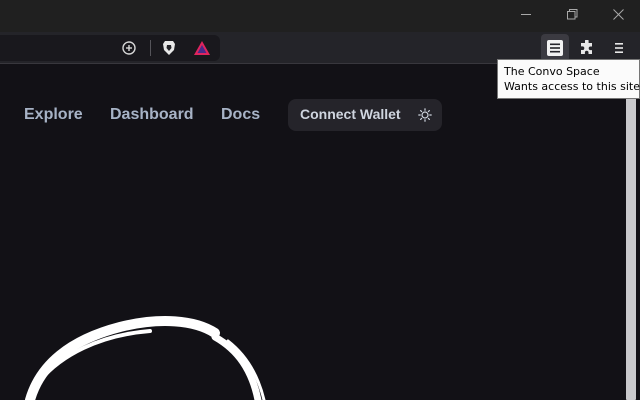 The image size is (640, 400). What do you see at coordinates (552, 71) in the screenshot?
I see `tooltip-title: The Convo Space` at bounding box center [552, 71].